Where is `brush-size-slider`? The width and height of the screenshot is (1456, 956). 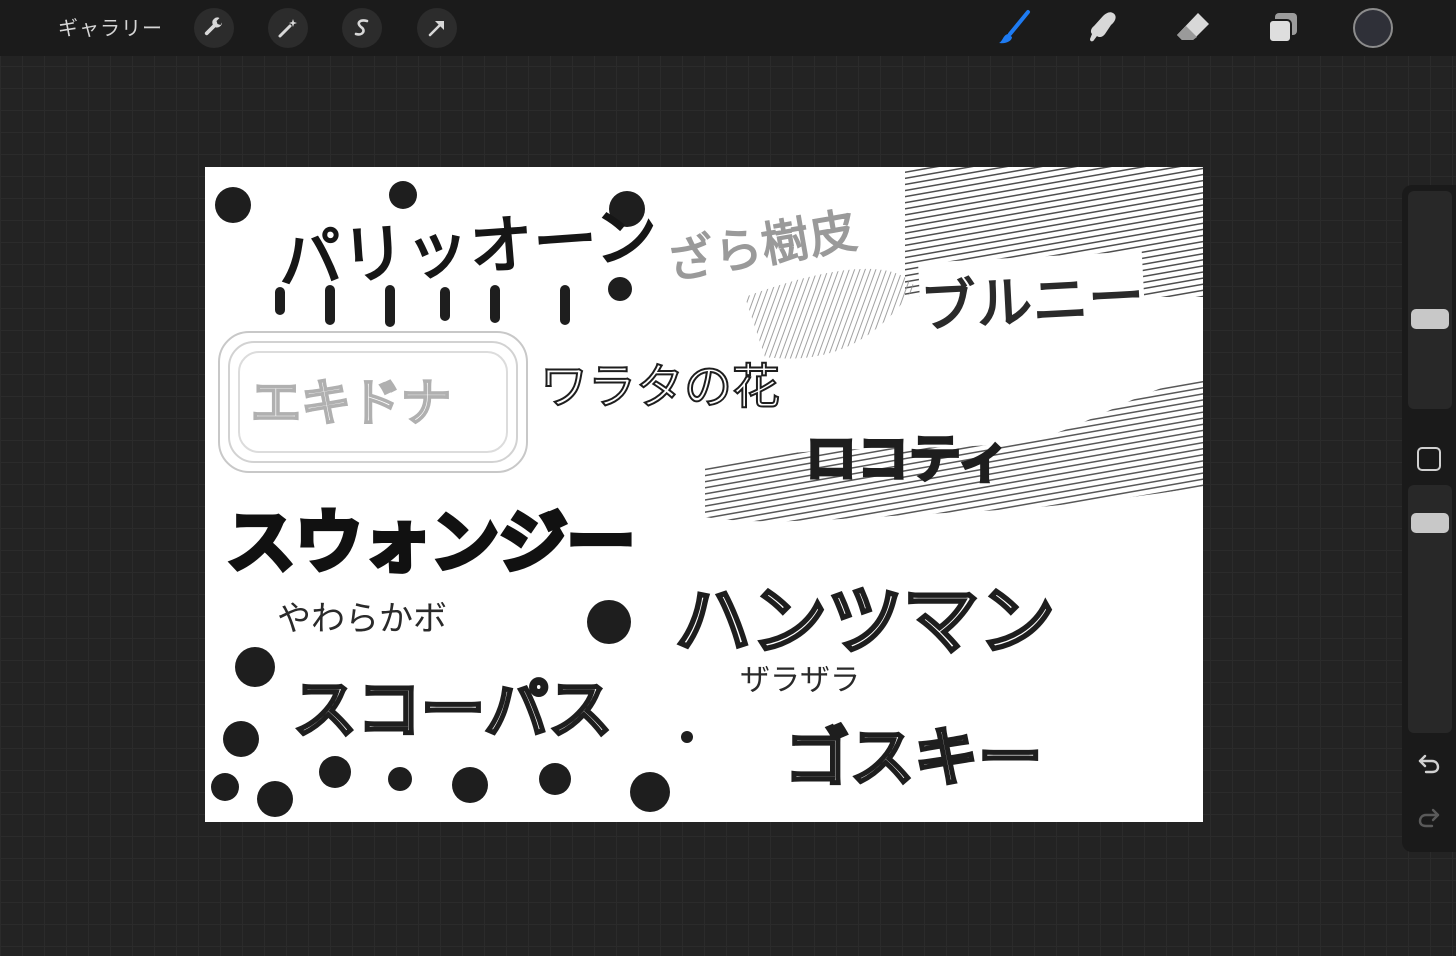
brush-size-slider is located at coordinates (1430, 300).